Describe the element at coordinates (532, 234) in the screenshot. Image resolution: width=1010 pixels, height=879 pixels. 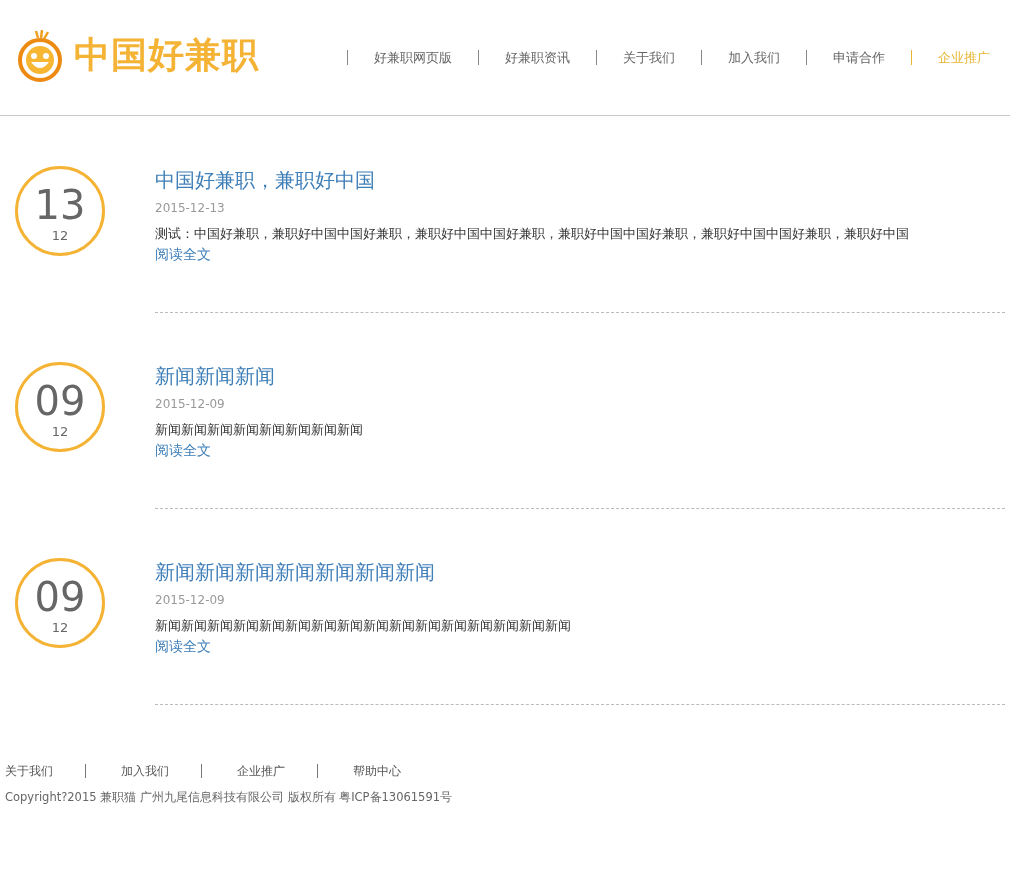
I see `article-summary: 测试：中国好兼职，兼职好中国中国好兼职，兼职好中国中国好兼职，兼职好中国中国好兼职，兼职好中国中国好兼职，兼职好中国` at that location.